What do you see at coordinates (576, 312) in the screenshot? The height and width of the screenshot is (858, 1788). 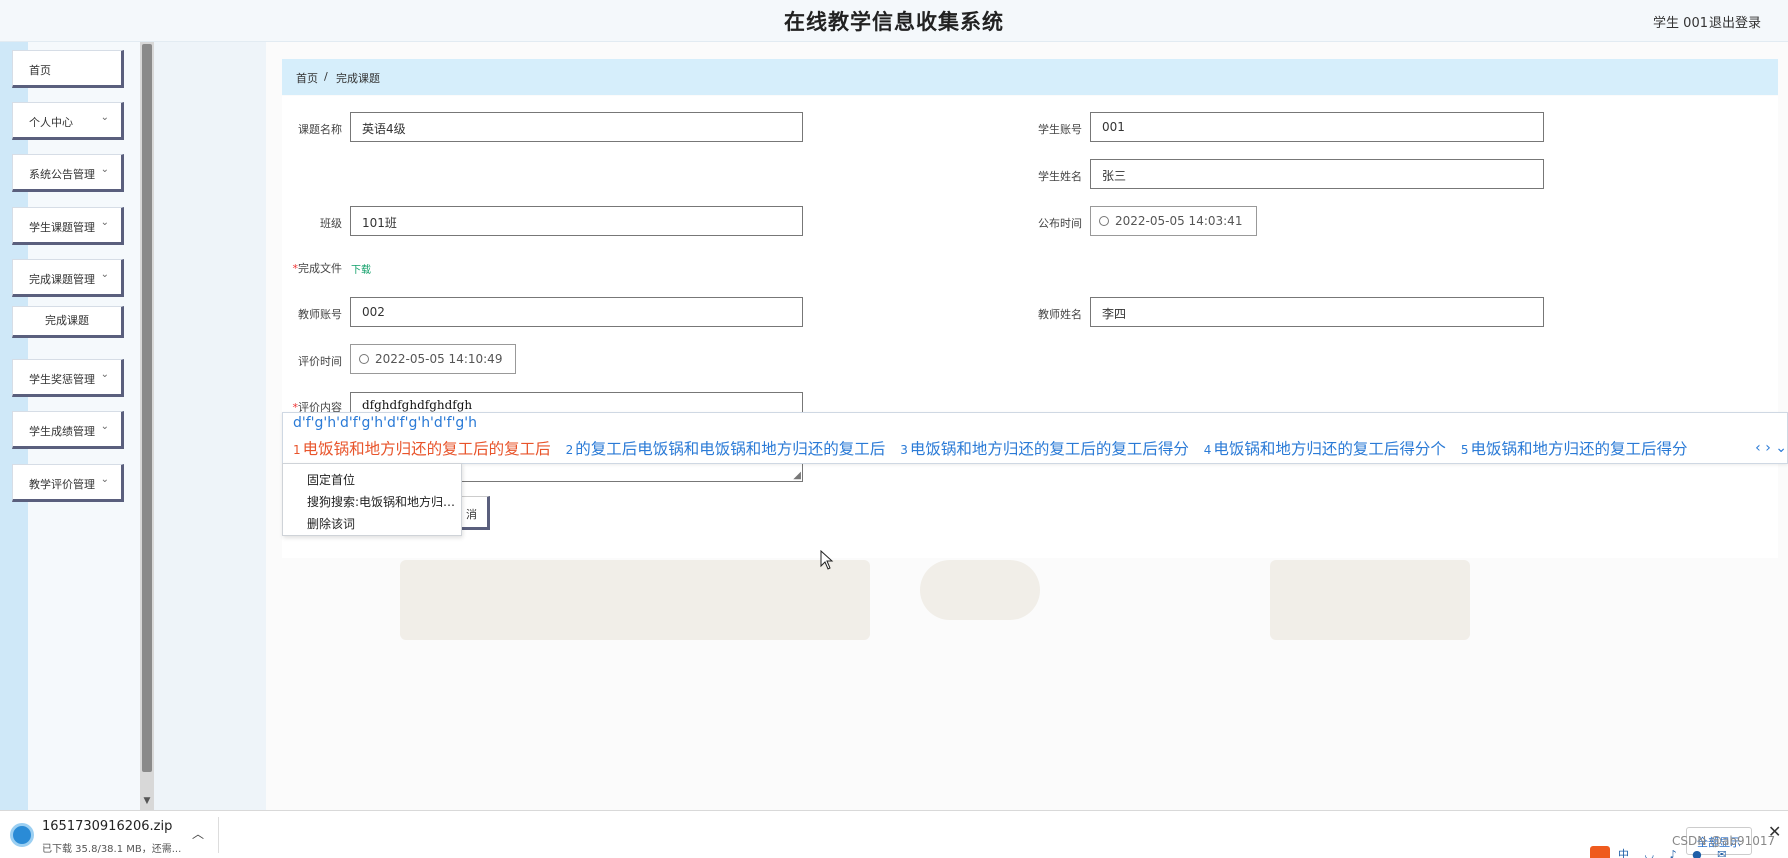 I see `teacher-account-field: 002` at bounding box center [576, 312].